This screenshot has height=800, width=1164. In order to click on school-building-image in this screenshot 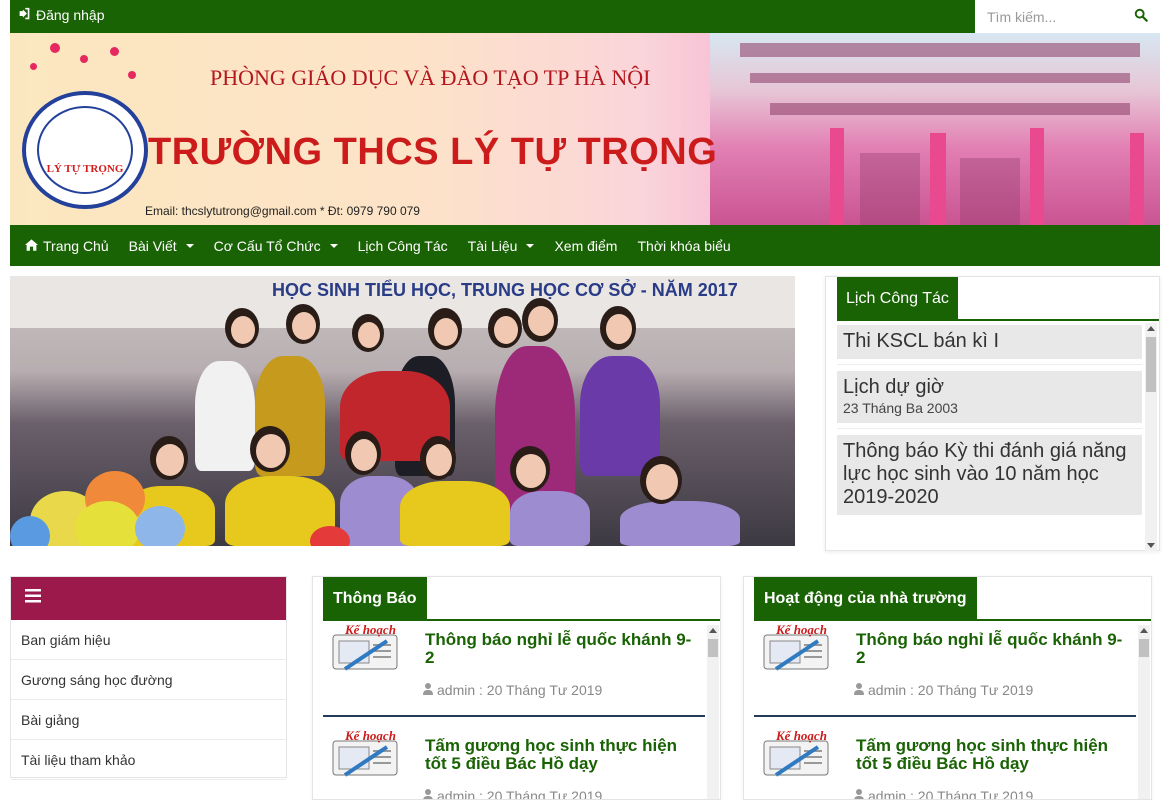, I will do `click(935, 129)`.